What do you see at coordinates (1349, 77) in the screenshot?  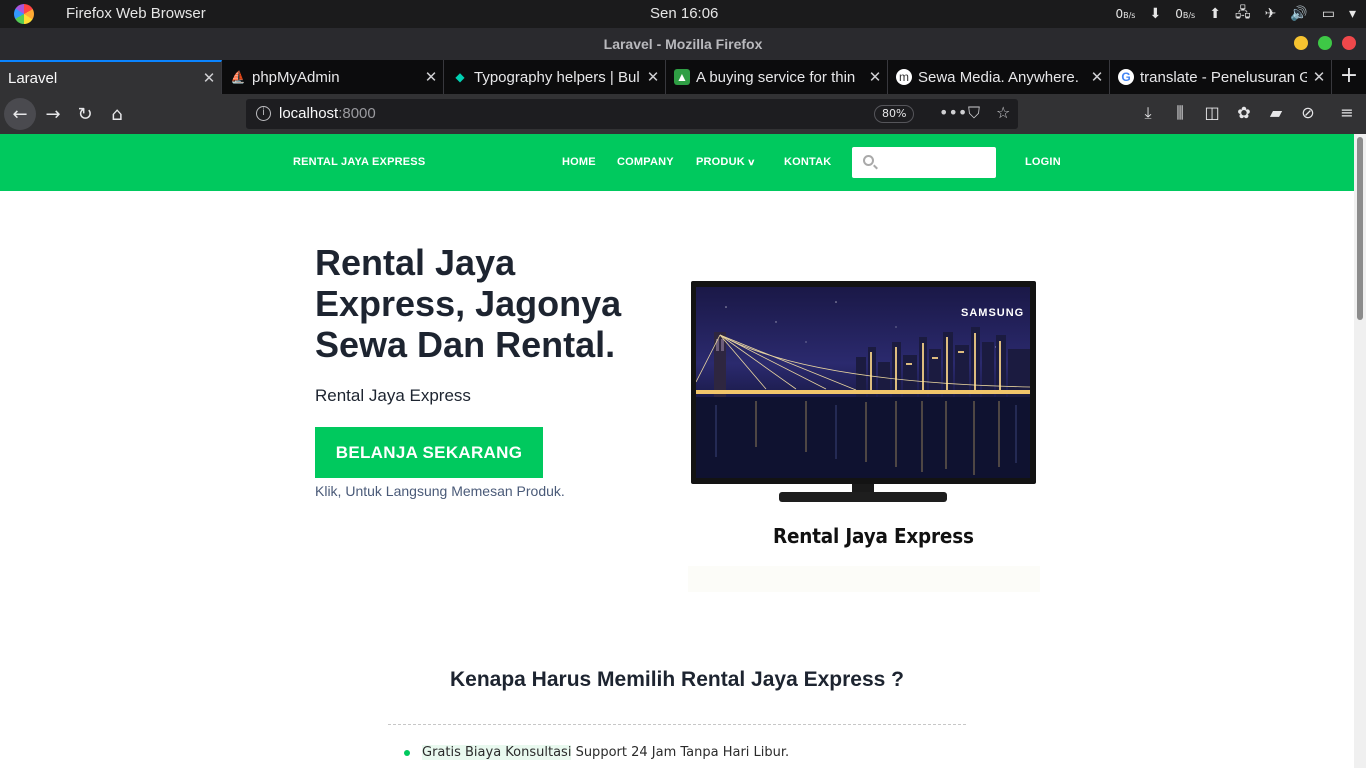 I see `new-tab-button: +` at bounding box center [1349, 77].